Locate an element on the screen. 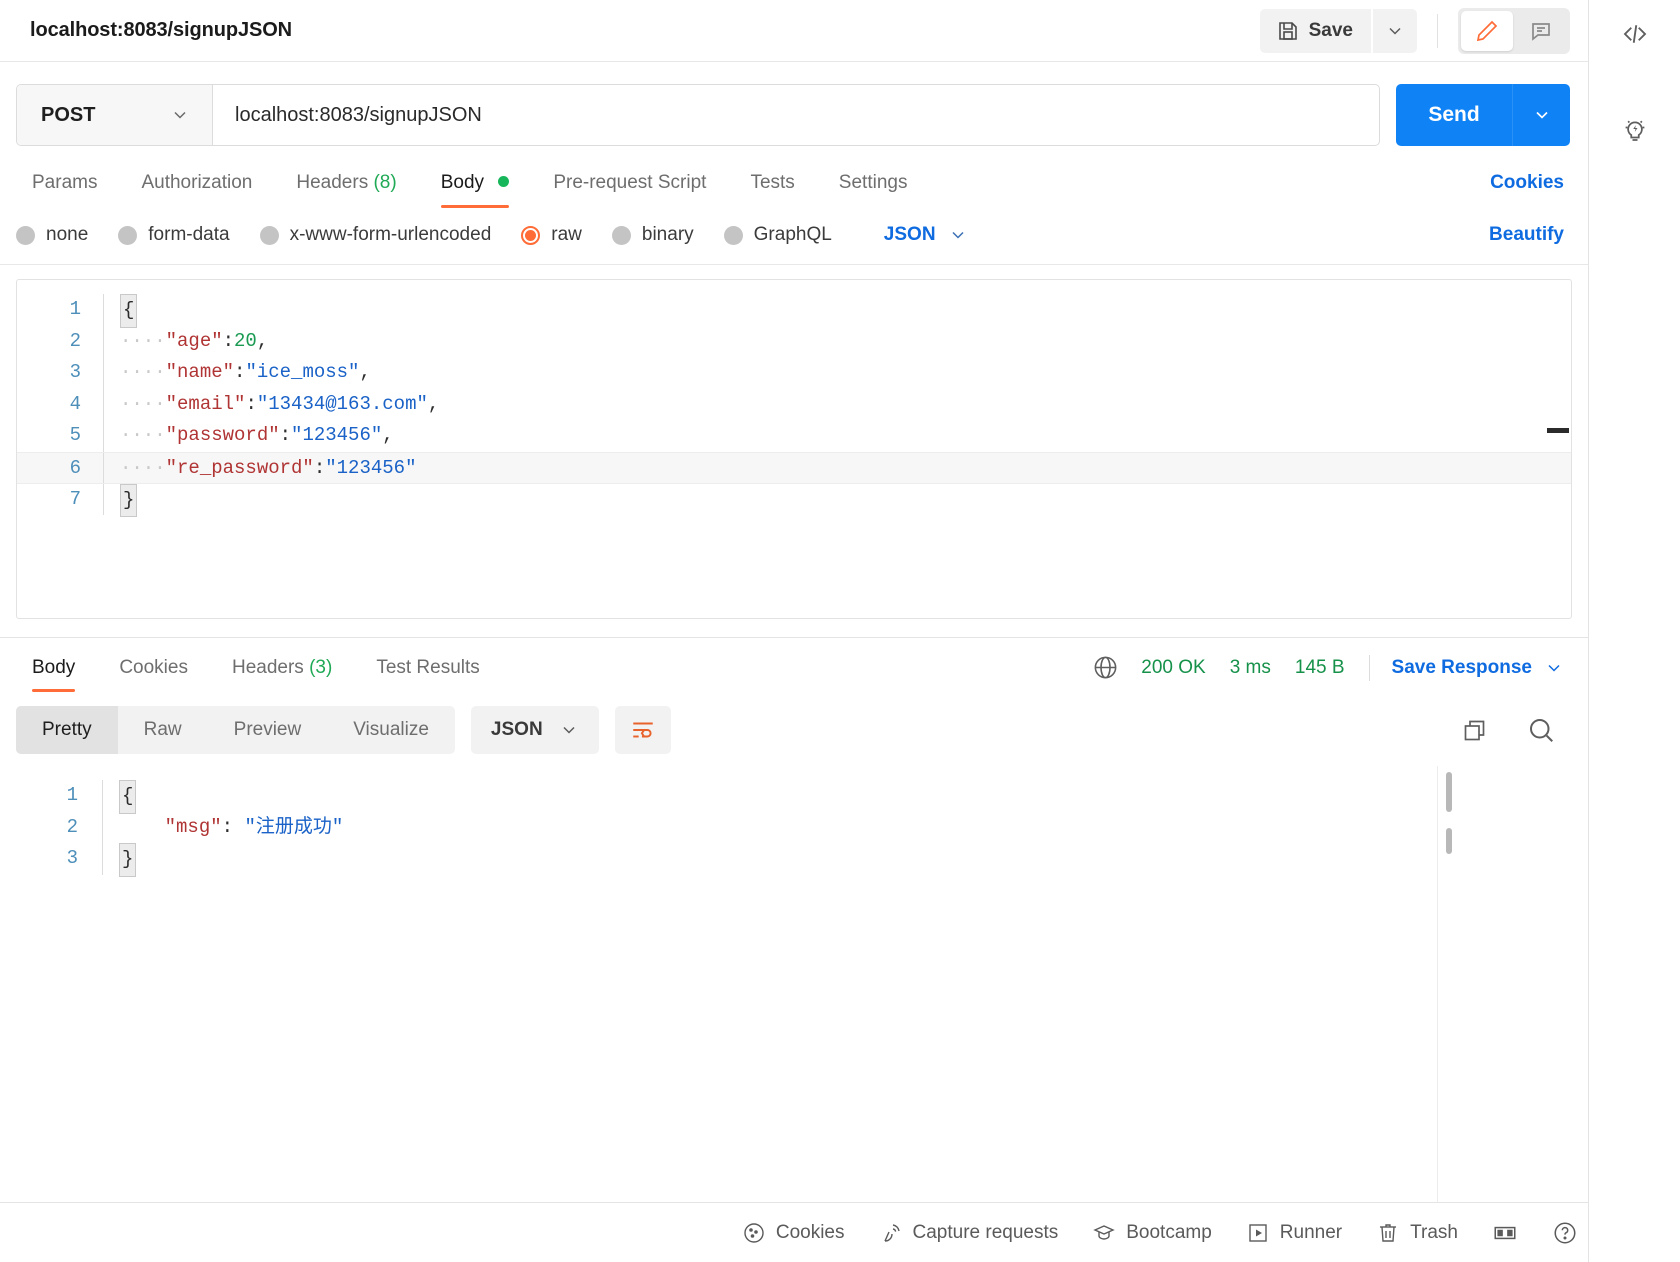 This screenshot has width=1680, height=1262. response-meta: 200 OK 3 ms 145 B Save Response is located at coordinates (1331, 674).